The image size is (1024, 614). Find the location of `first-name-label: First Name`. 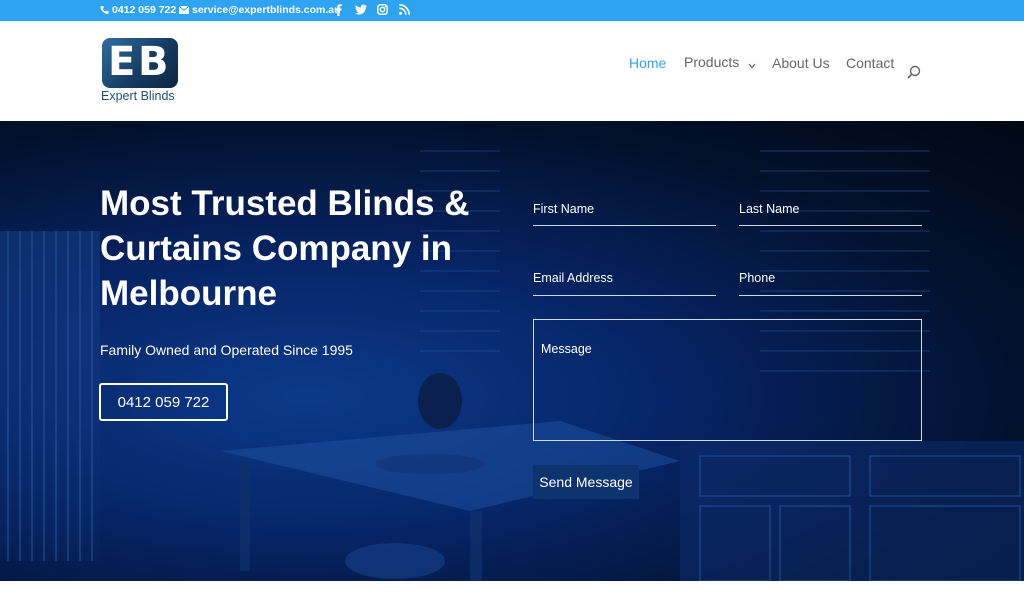

first-name-label: First Name is located at coordinates (564, 209).